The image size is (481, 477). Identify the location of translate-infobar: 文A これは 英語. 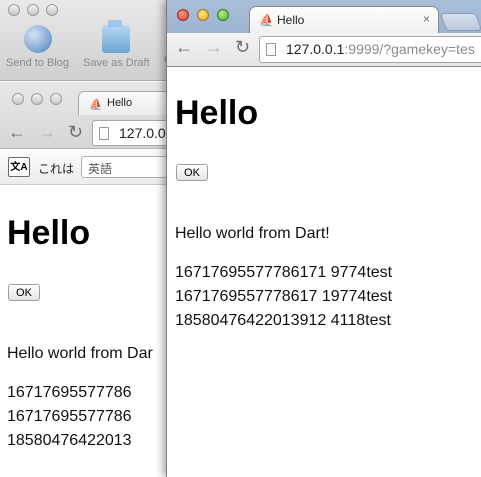
(90, 167).